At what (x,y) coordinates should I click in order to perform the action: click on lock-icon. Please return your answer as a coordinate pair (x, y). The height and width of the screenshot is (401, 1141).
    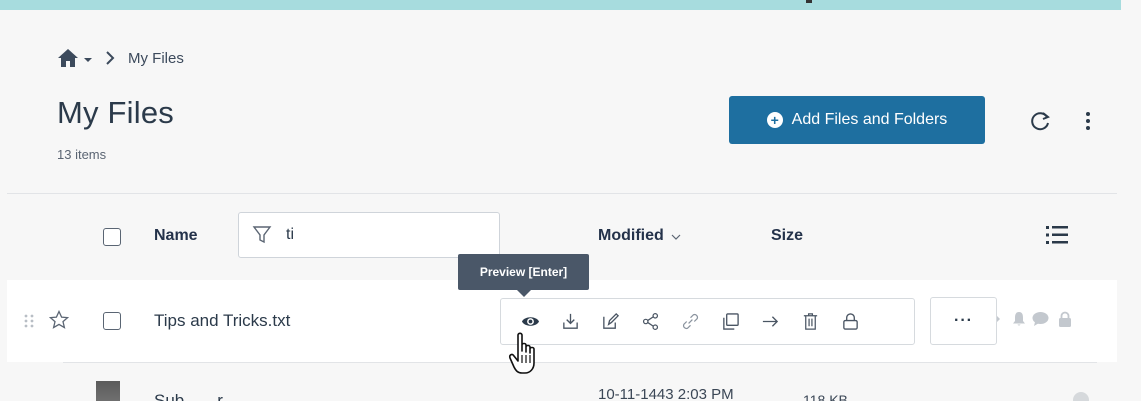
    Looking at the image, I should click on (850, 321).